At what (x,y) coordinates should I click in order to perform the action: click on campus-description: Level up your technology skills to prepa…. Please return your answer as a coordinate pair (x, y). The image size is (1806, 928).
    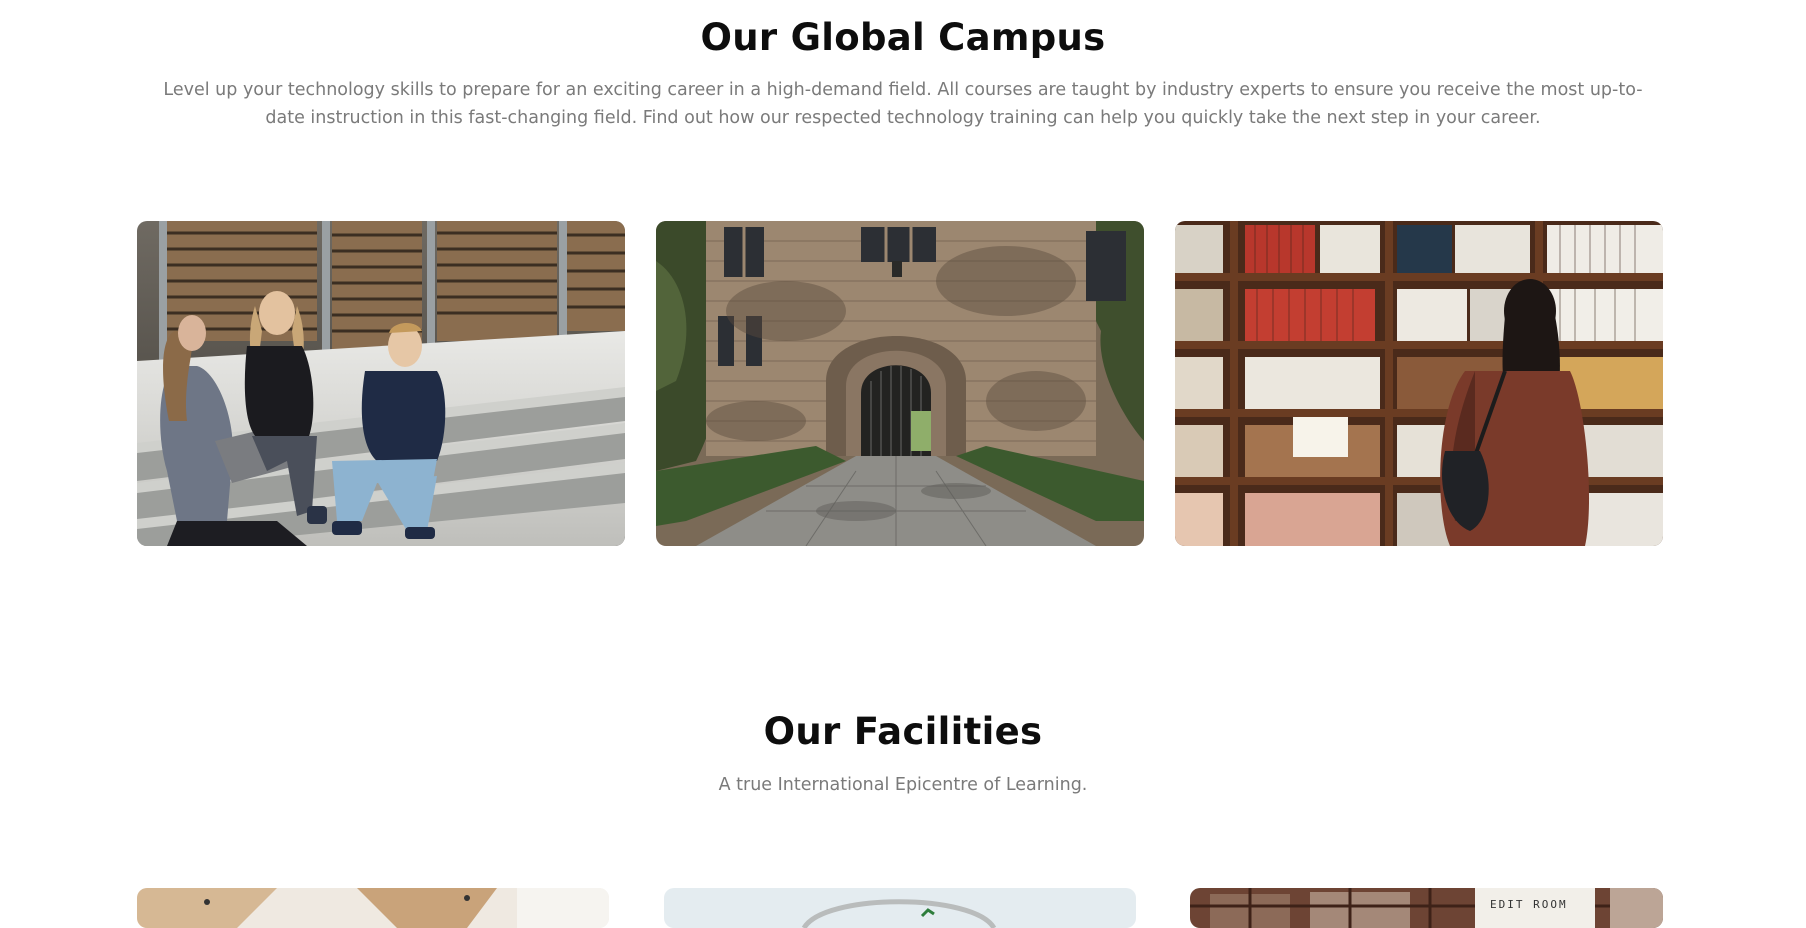
    Looking at the image, I should click on (903, 104).